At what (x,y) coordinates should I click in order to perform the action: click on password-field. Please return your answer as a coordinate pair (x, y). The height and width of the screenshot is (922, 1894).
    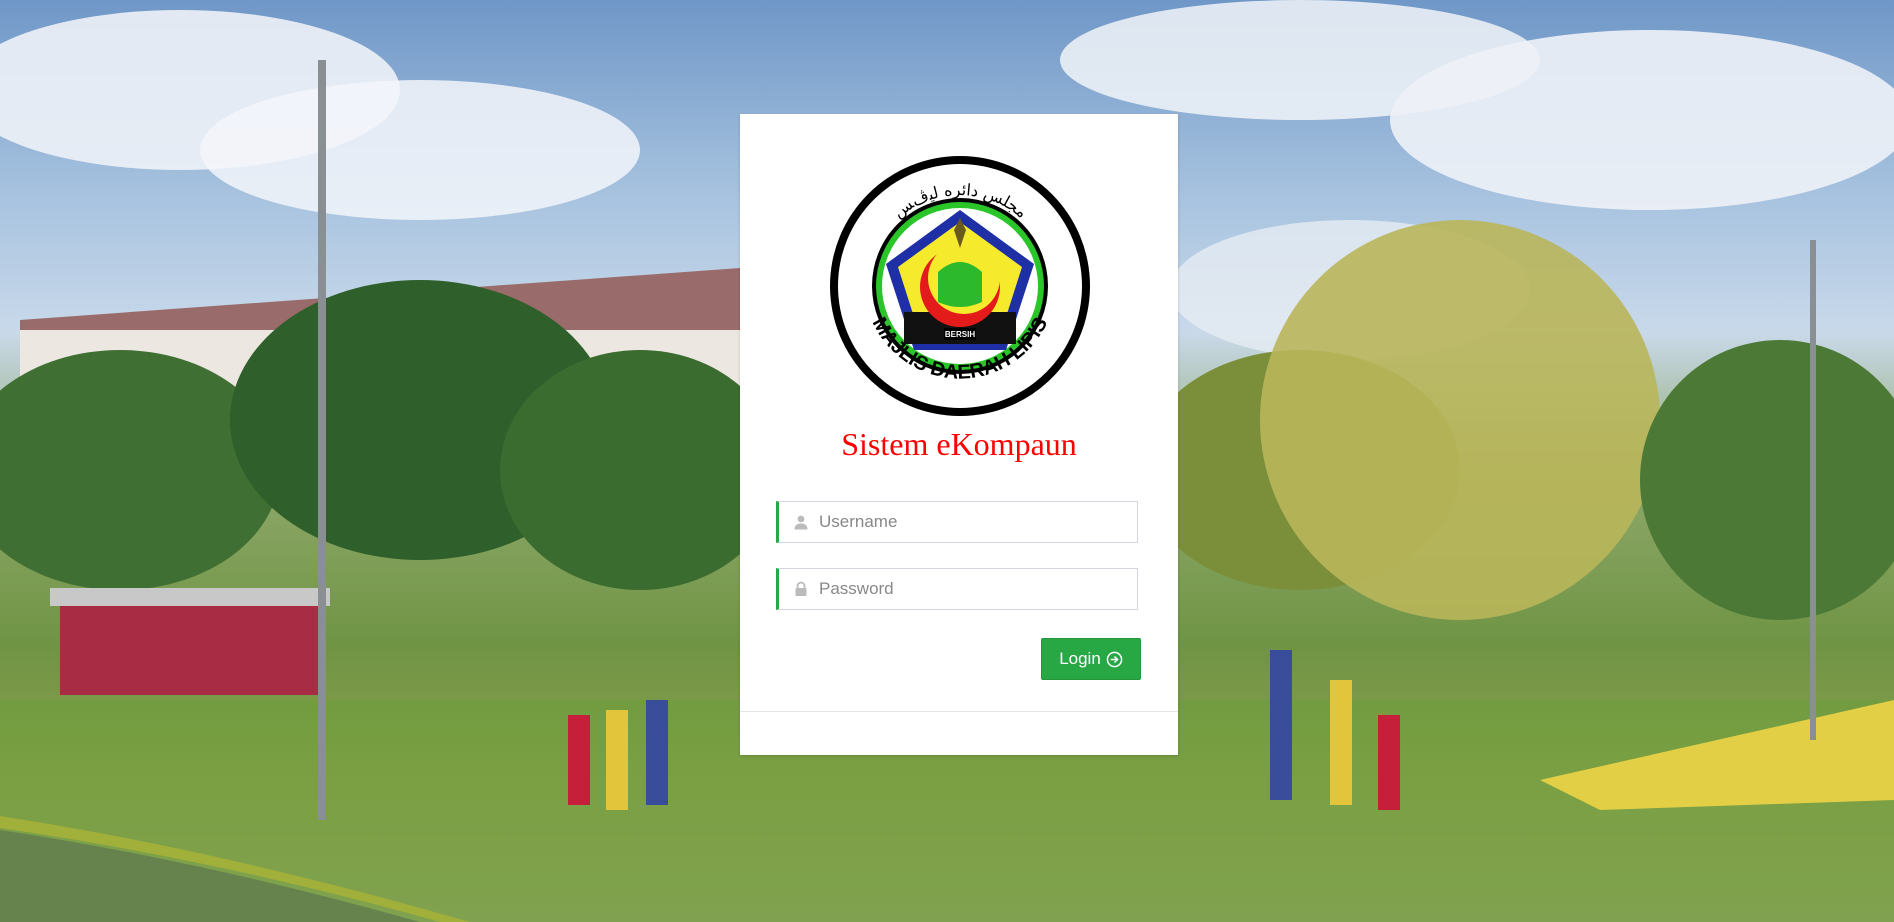
    Looking at the image, I should click on (957, 589).